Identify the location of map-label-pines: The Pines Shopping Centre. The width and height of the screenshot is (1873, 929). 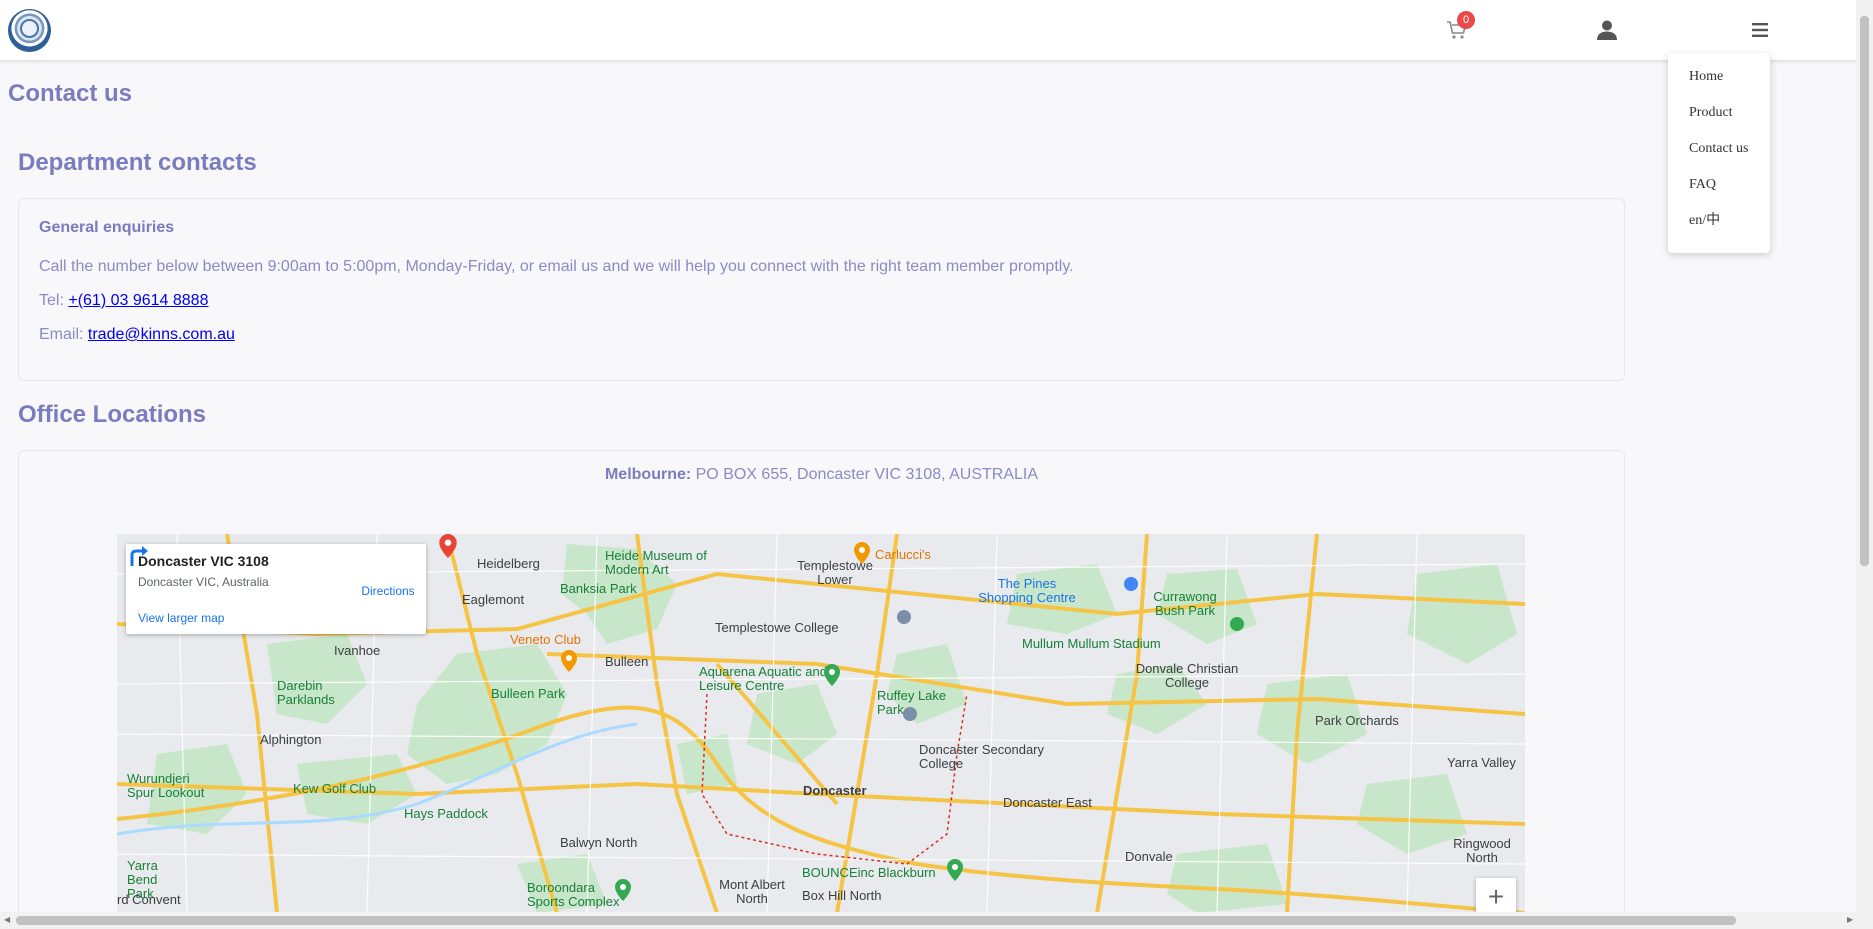
(1027, 590).